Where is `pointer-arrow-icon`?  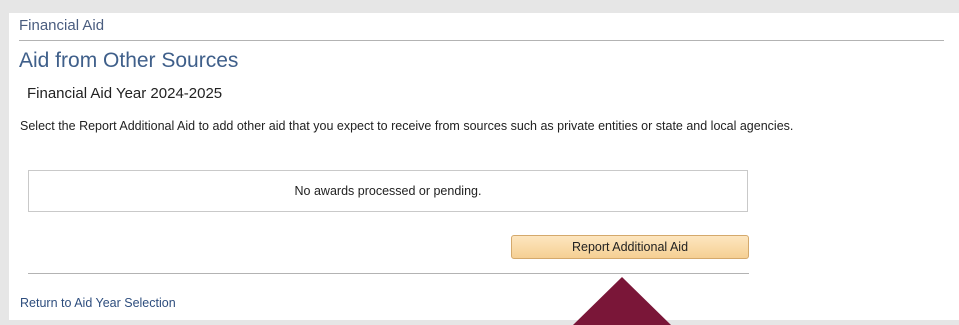
pointer-arrow-icon is located at coordinates (622, 301).